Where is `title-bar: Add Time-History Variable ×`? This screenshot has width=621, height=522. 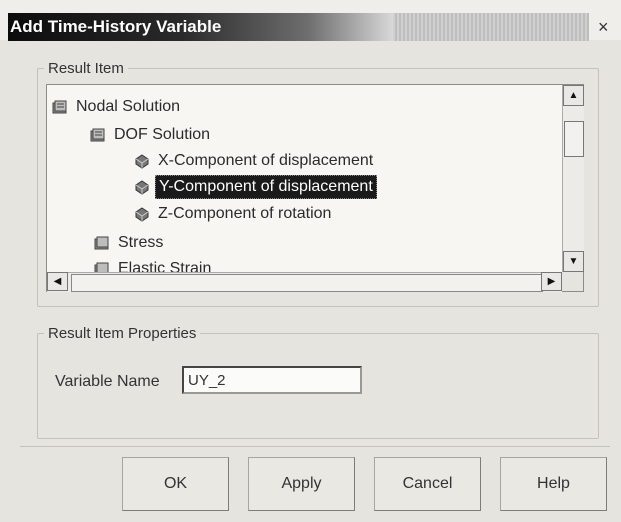
title-bar: Add Time-History Variable × is located at coordinates (310, 20).